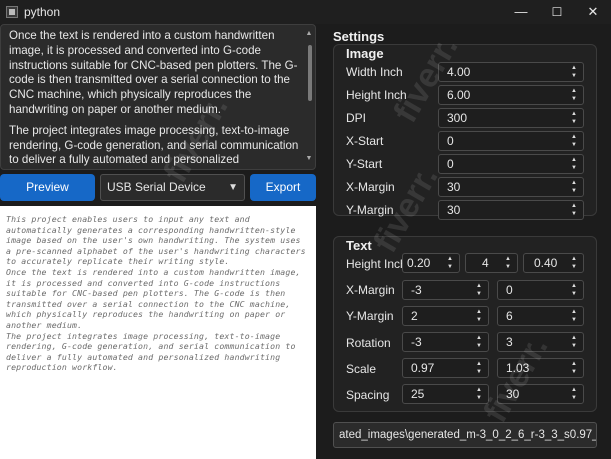 The width and height of the screenshot is (611, 459). Describe the element at coordinates (423, 368) in the screenshot. I see `text-scale-min-value: 0.97` at that location.